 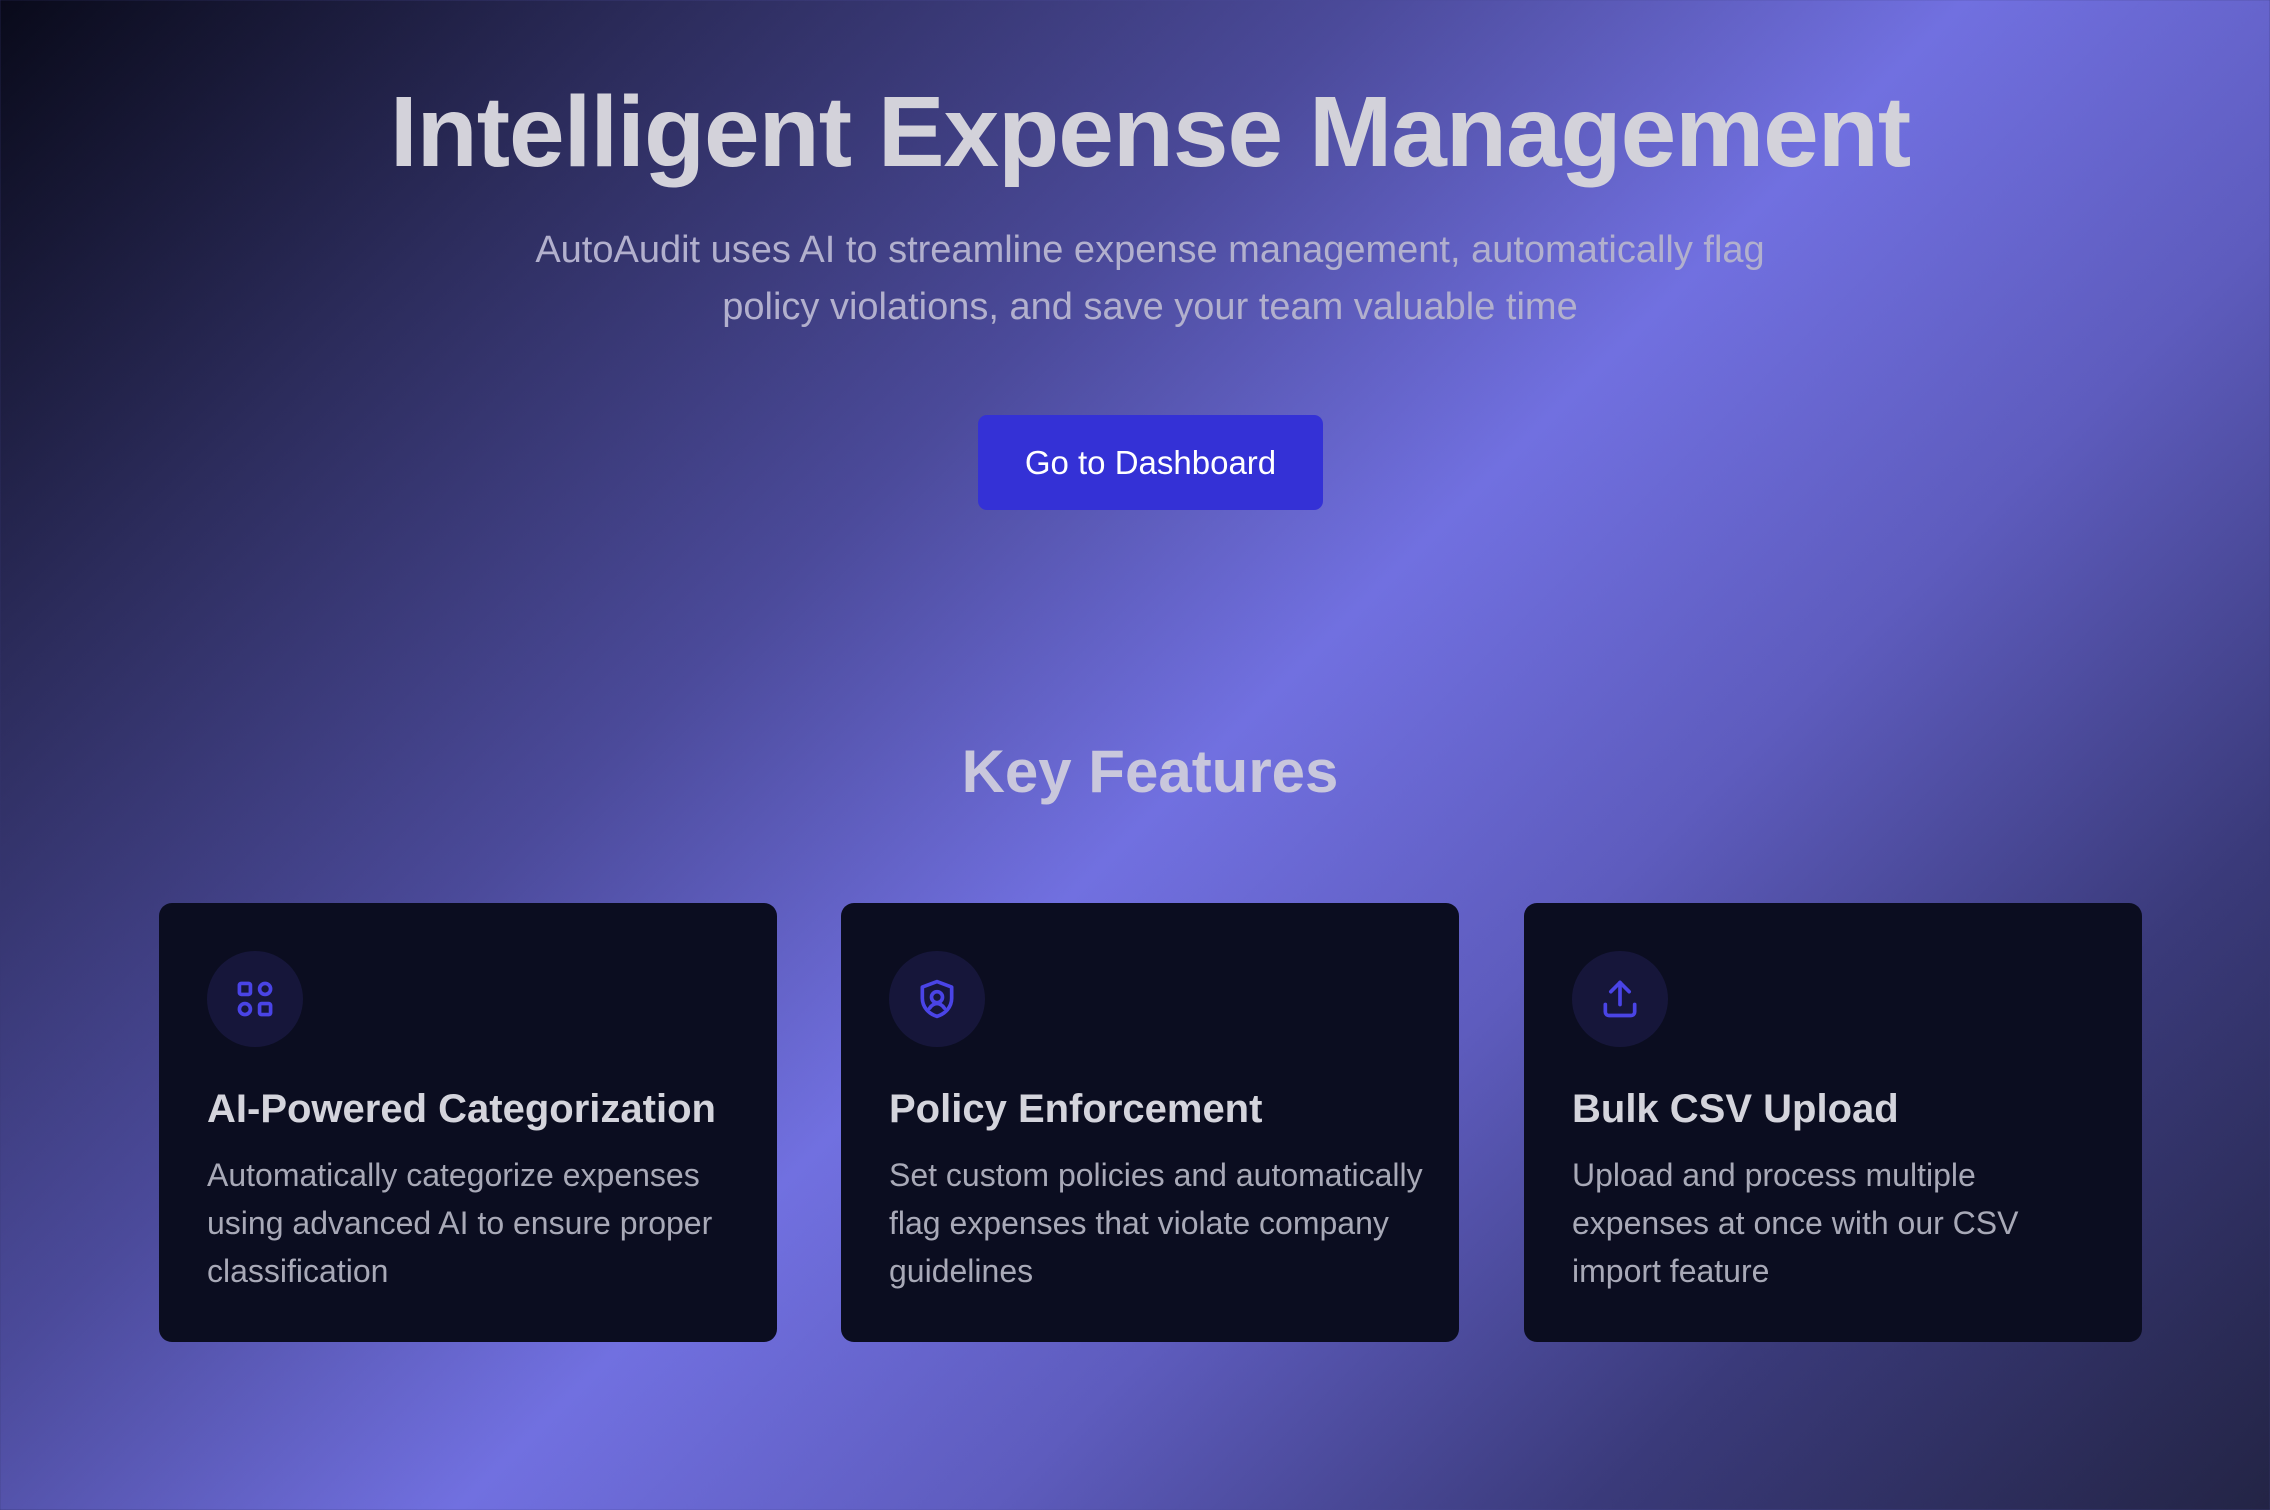 I want to click on feature-card-title: AI-Powered Categorization, so click(x=461, y=1109).